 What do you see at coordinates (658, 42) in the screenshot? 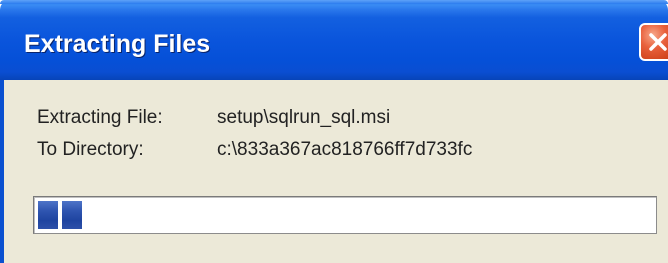
I see `close-icon` at bounding box center [658, 42].